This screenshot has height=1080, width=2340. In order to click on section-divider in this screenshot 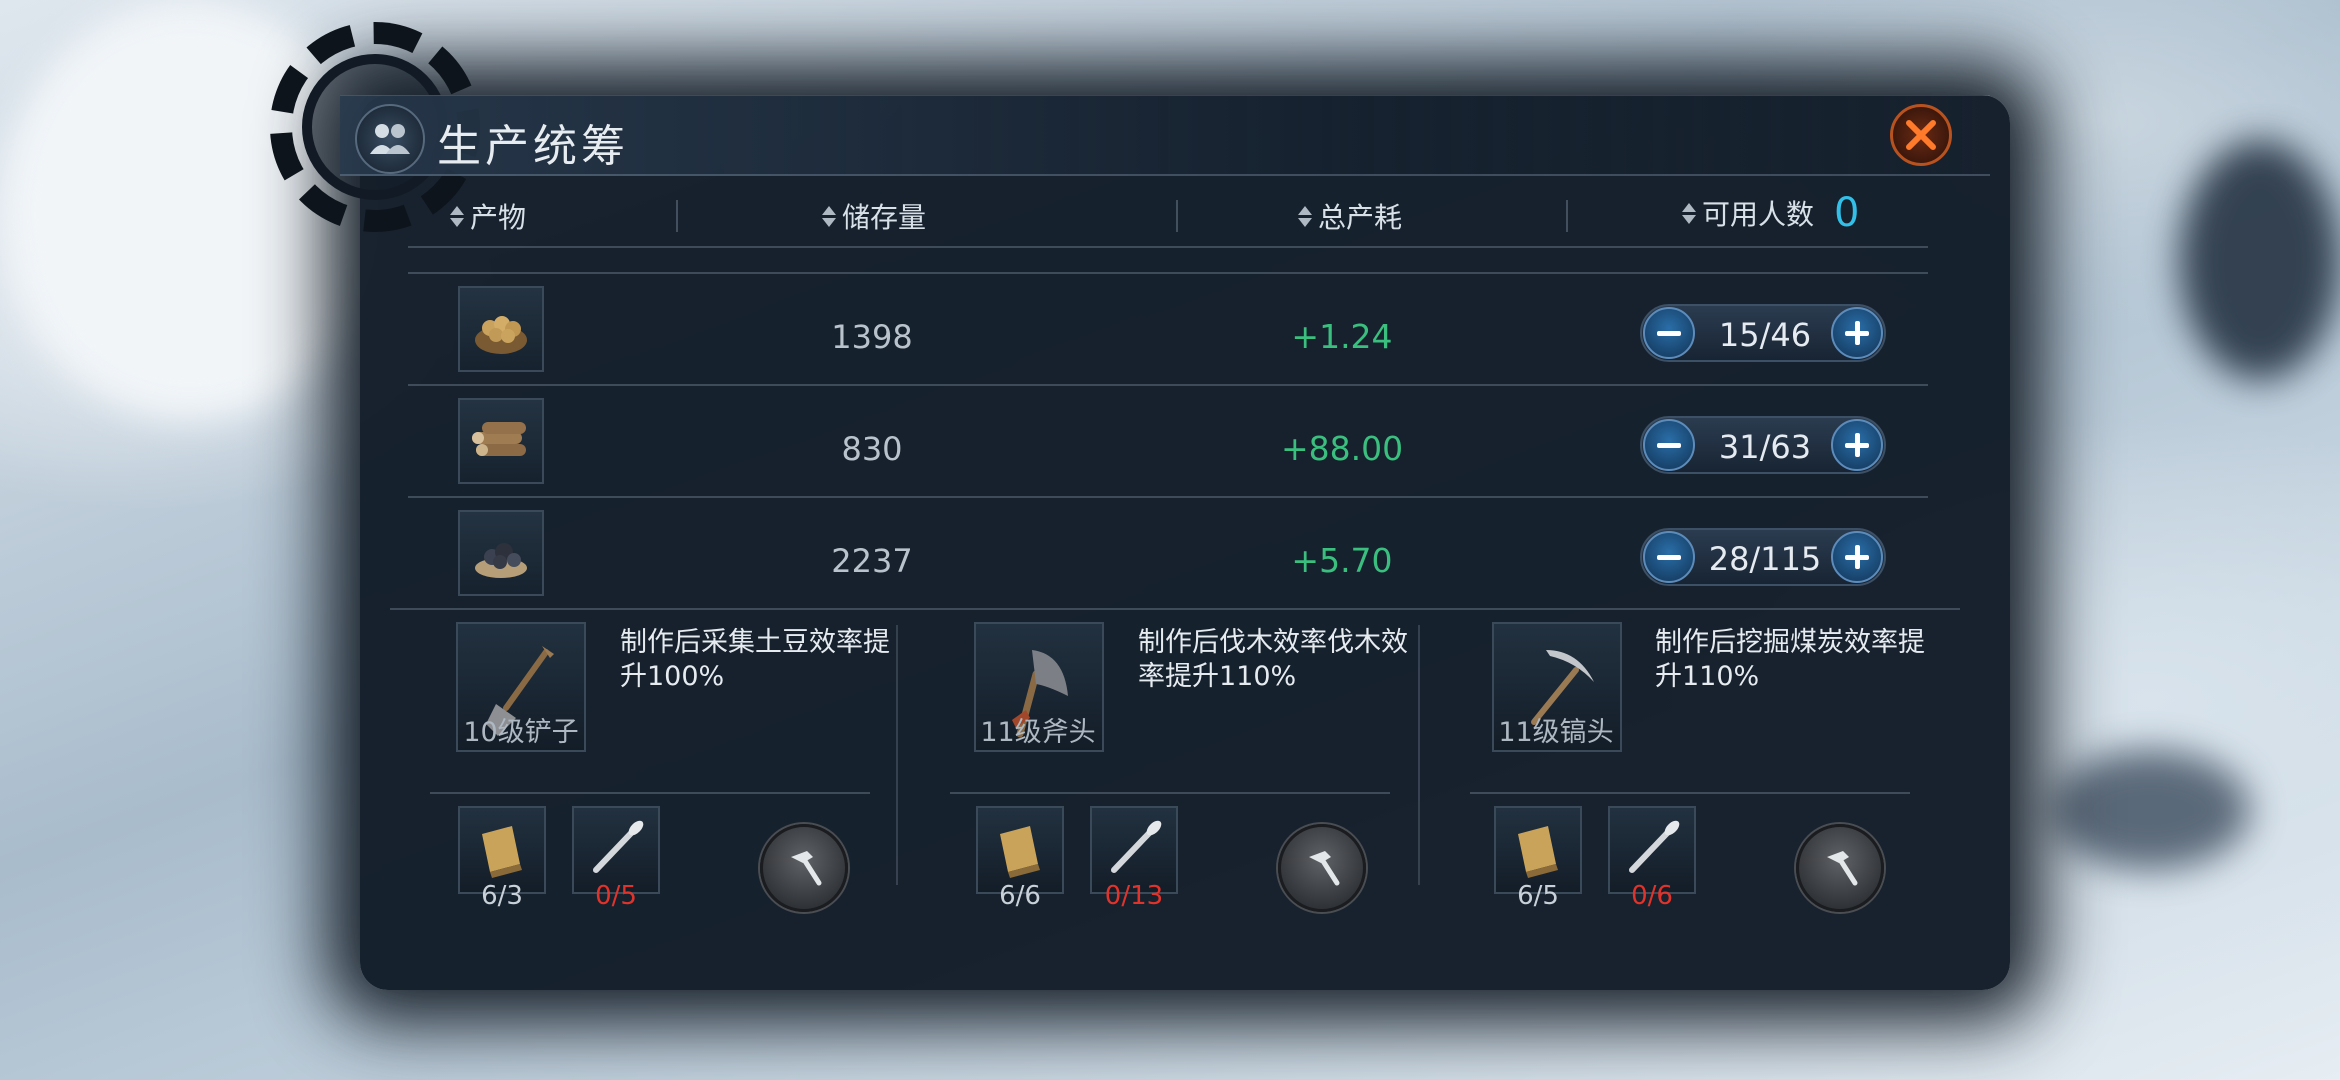, I will do `click(1175, 609)`.